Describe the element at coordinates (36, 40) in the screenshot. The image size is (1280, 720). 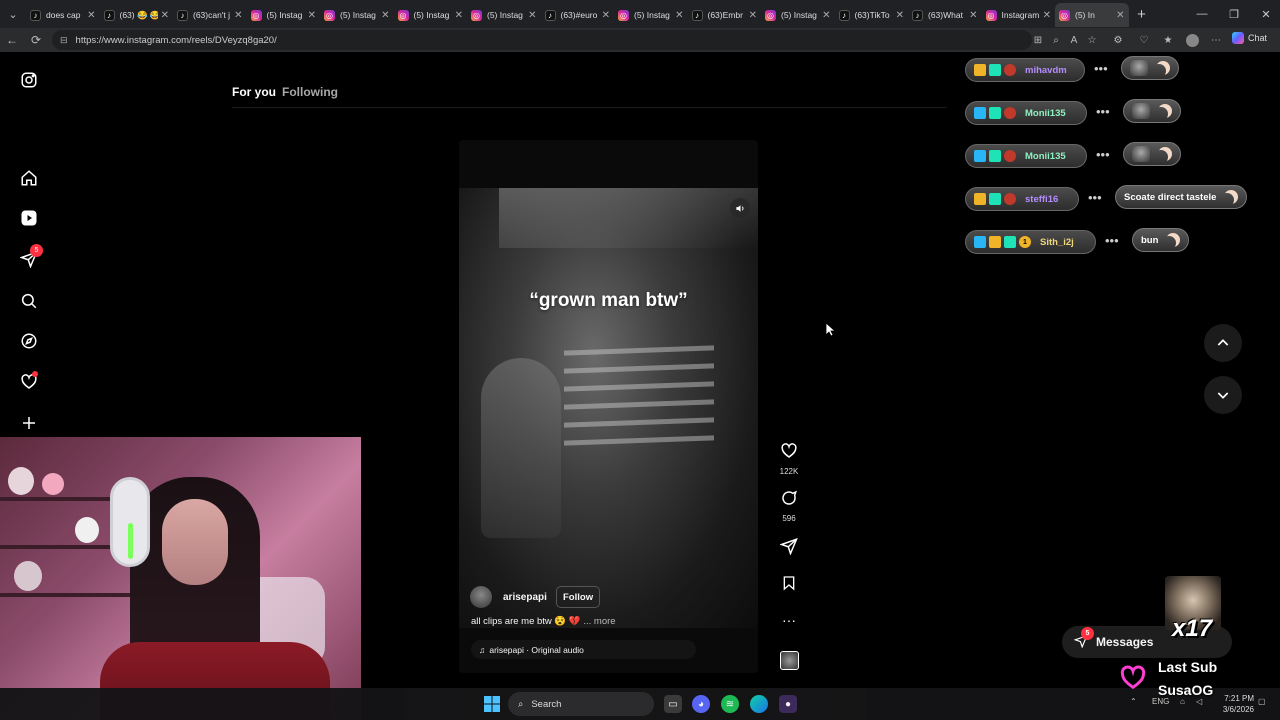
I see `reload-icon: ⟳` at that location.